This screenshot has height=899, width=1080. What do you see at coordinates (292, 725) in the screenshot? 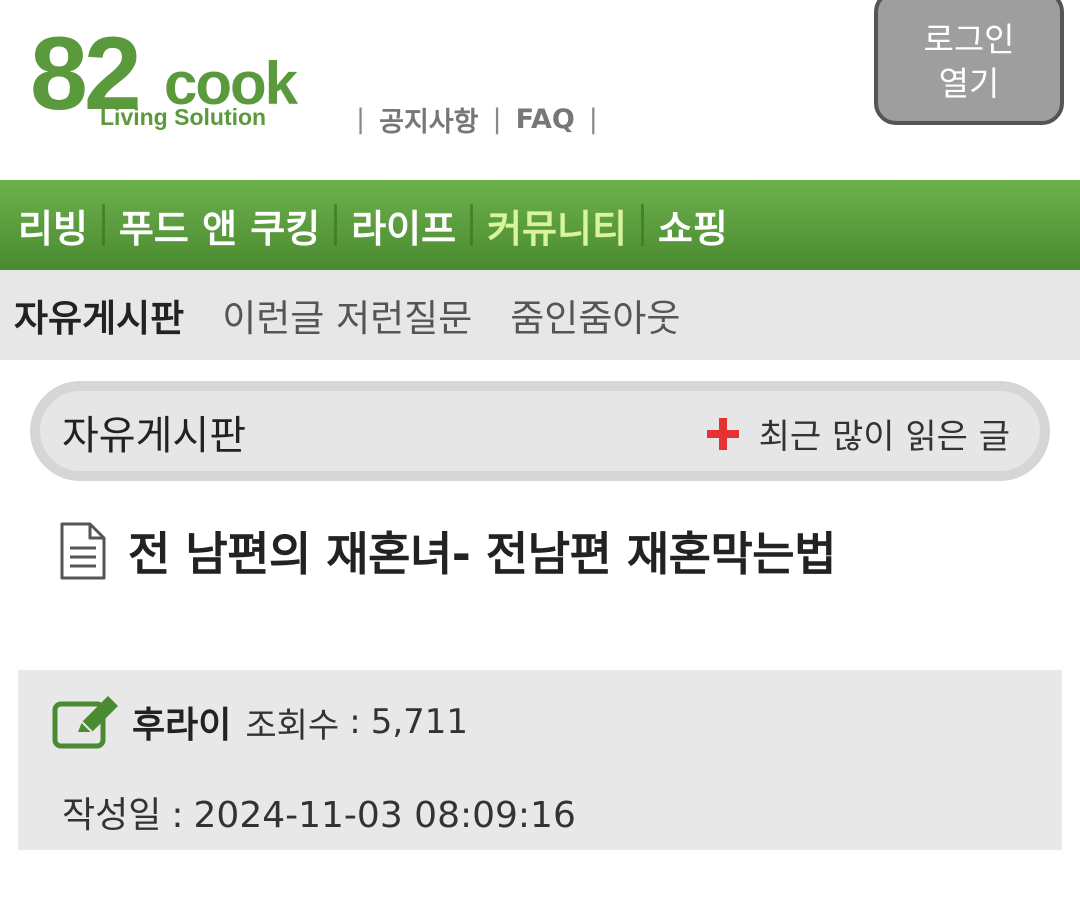
I see `views-label: 조회수` at bounding box center [292, 725].